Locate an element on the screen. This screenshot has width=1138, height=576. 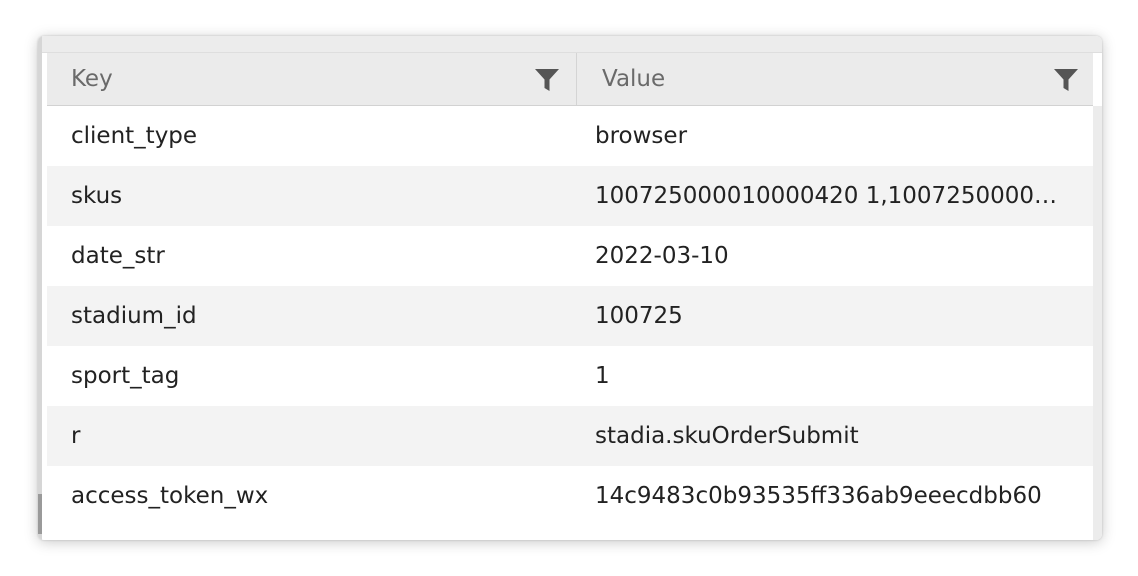
left-edge-handle is located at coordinates (40, 514).